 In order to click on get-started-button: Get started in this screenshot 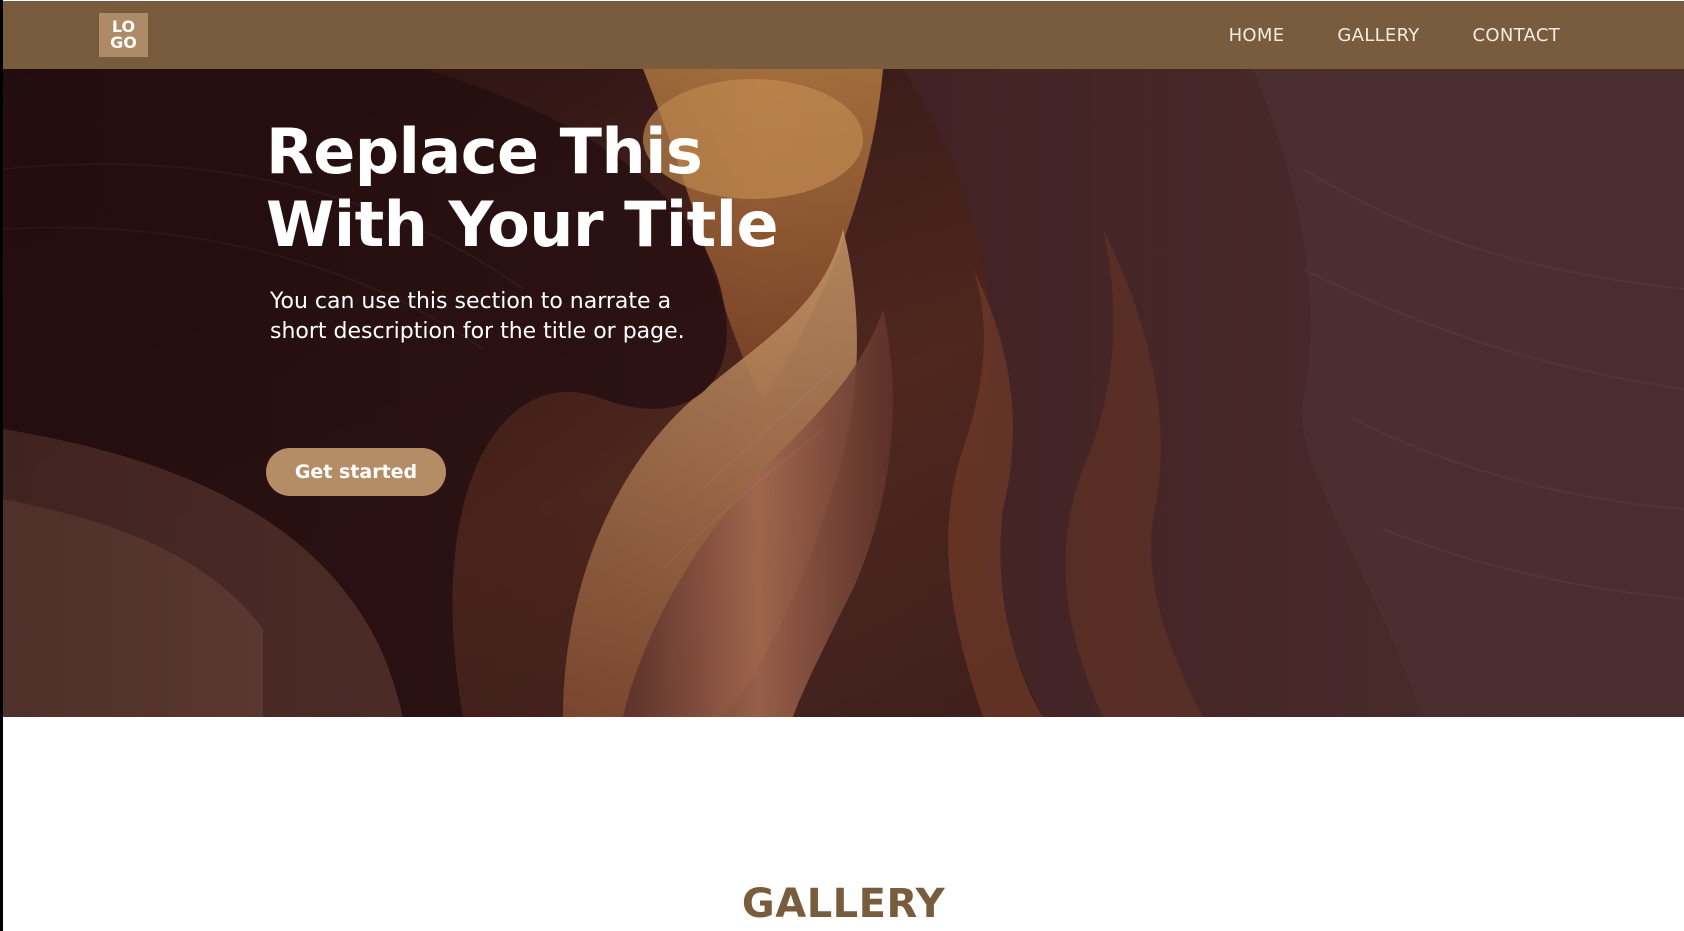, I will do `click(356, 472)`.